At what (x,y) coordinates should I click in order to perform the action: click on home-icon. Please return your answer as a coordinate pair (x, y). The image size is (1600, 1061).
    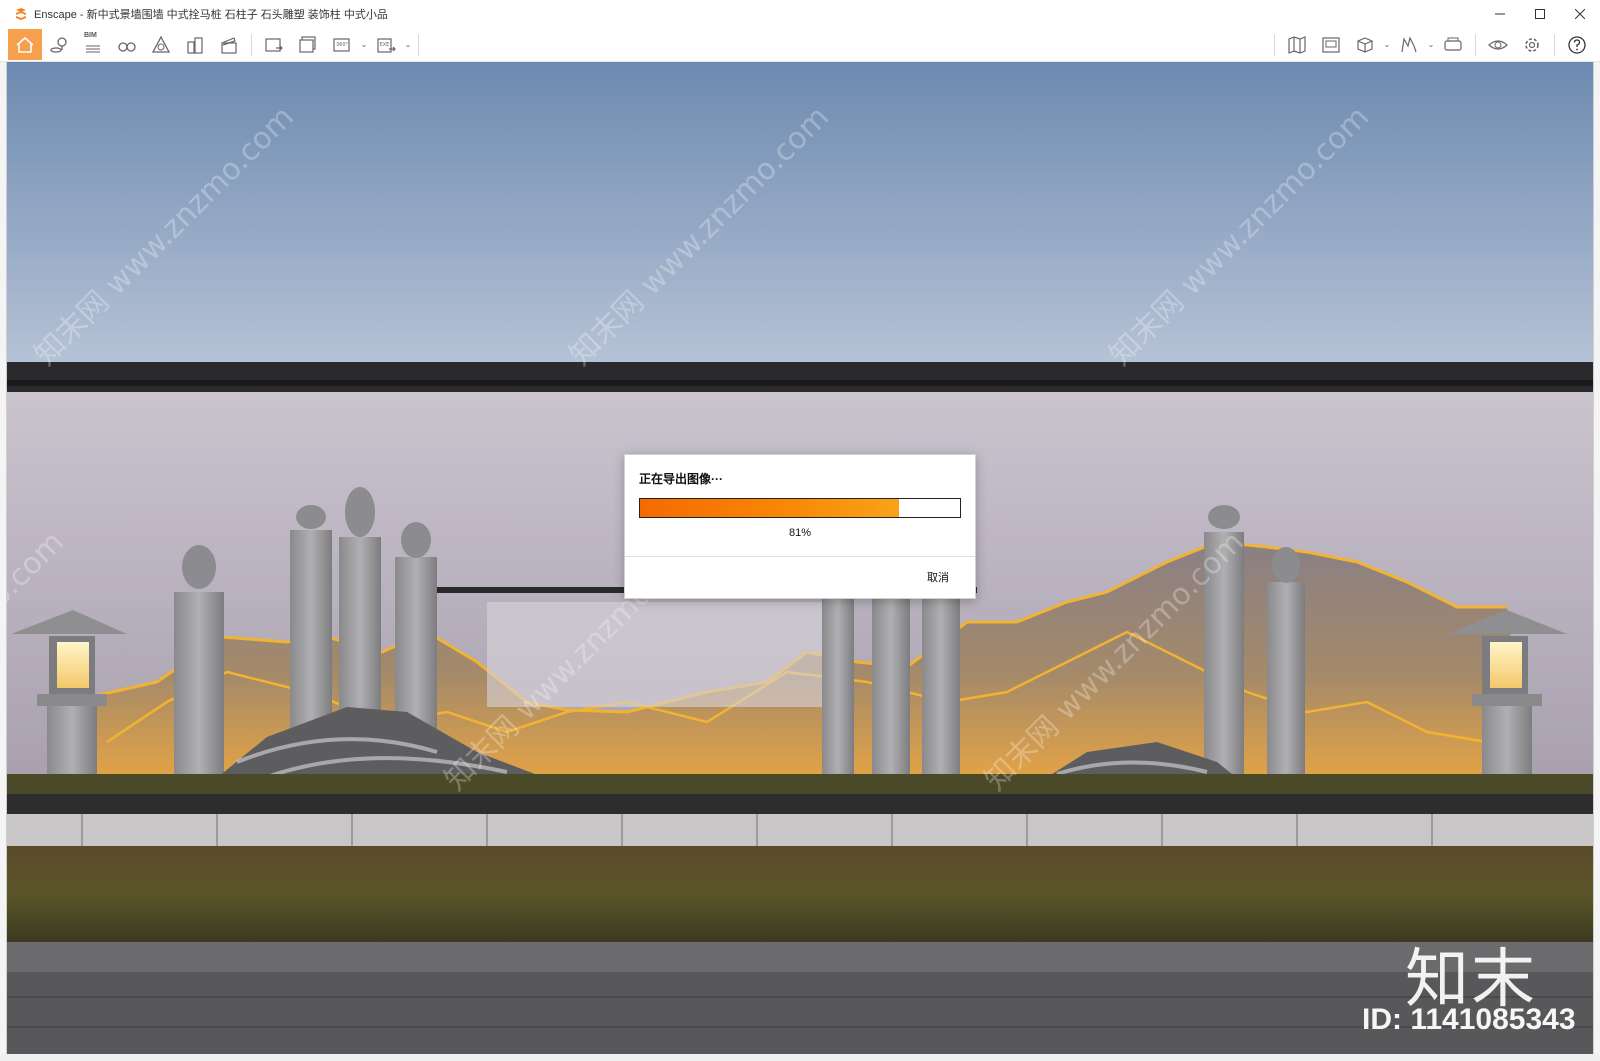
    Looking at the image, I should click on (25, 44).